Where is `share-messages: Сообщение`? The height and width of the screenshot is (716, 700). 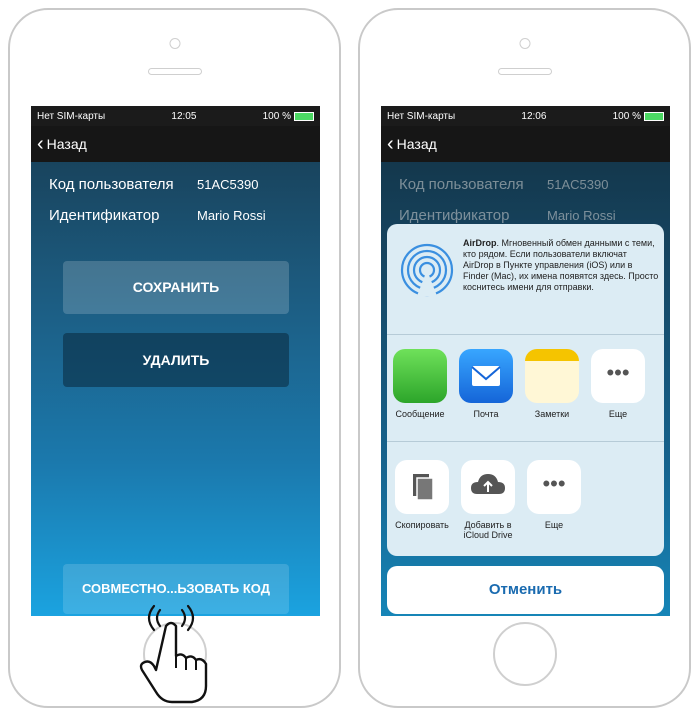 share-messages: Сообщение is located at coordinates (420, 384).